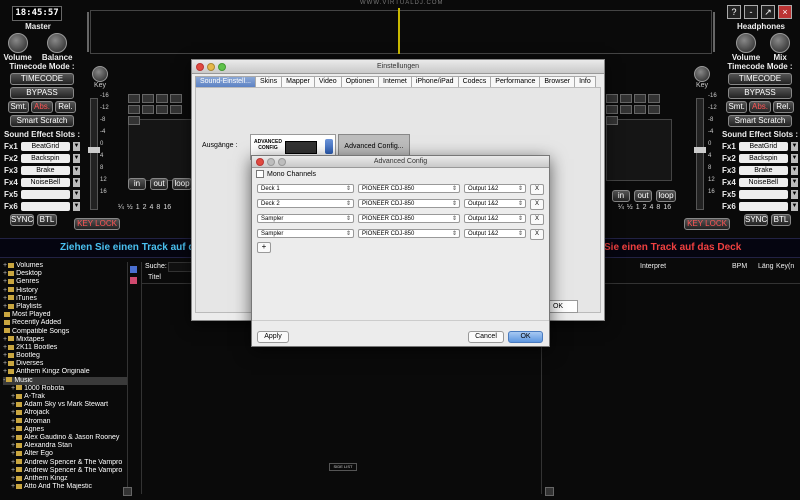 This screenshot has width=800, height=500. Describe the element at coordinates (760, 107) in the screenshot. I see `mode-abs-right: Abs.` at that location.